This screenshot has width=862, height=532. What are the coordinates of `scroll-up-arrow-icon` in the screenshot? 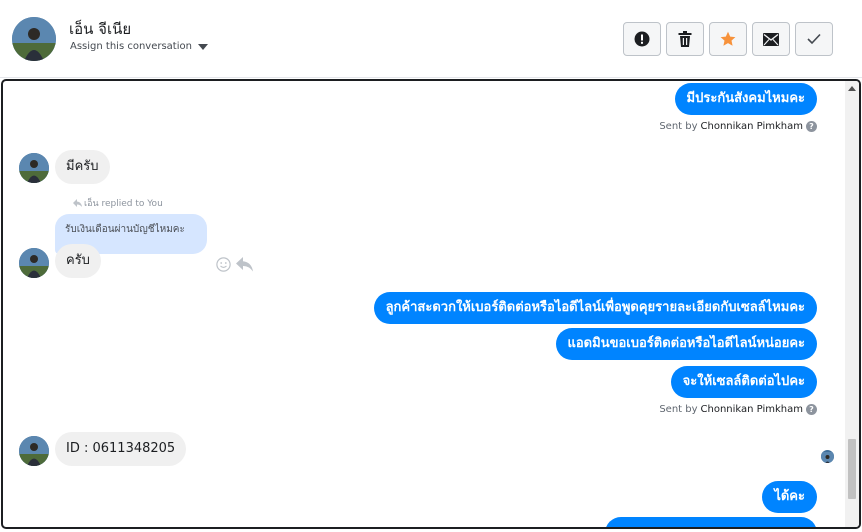 It's located at (852, 88).